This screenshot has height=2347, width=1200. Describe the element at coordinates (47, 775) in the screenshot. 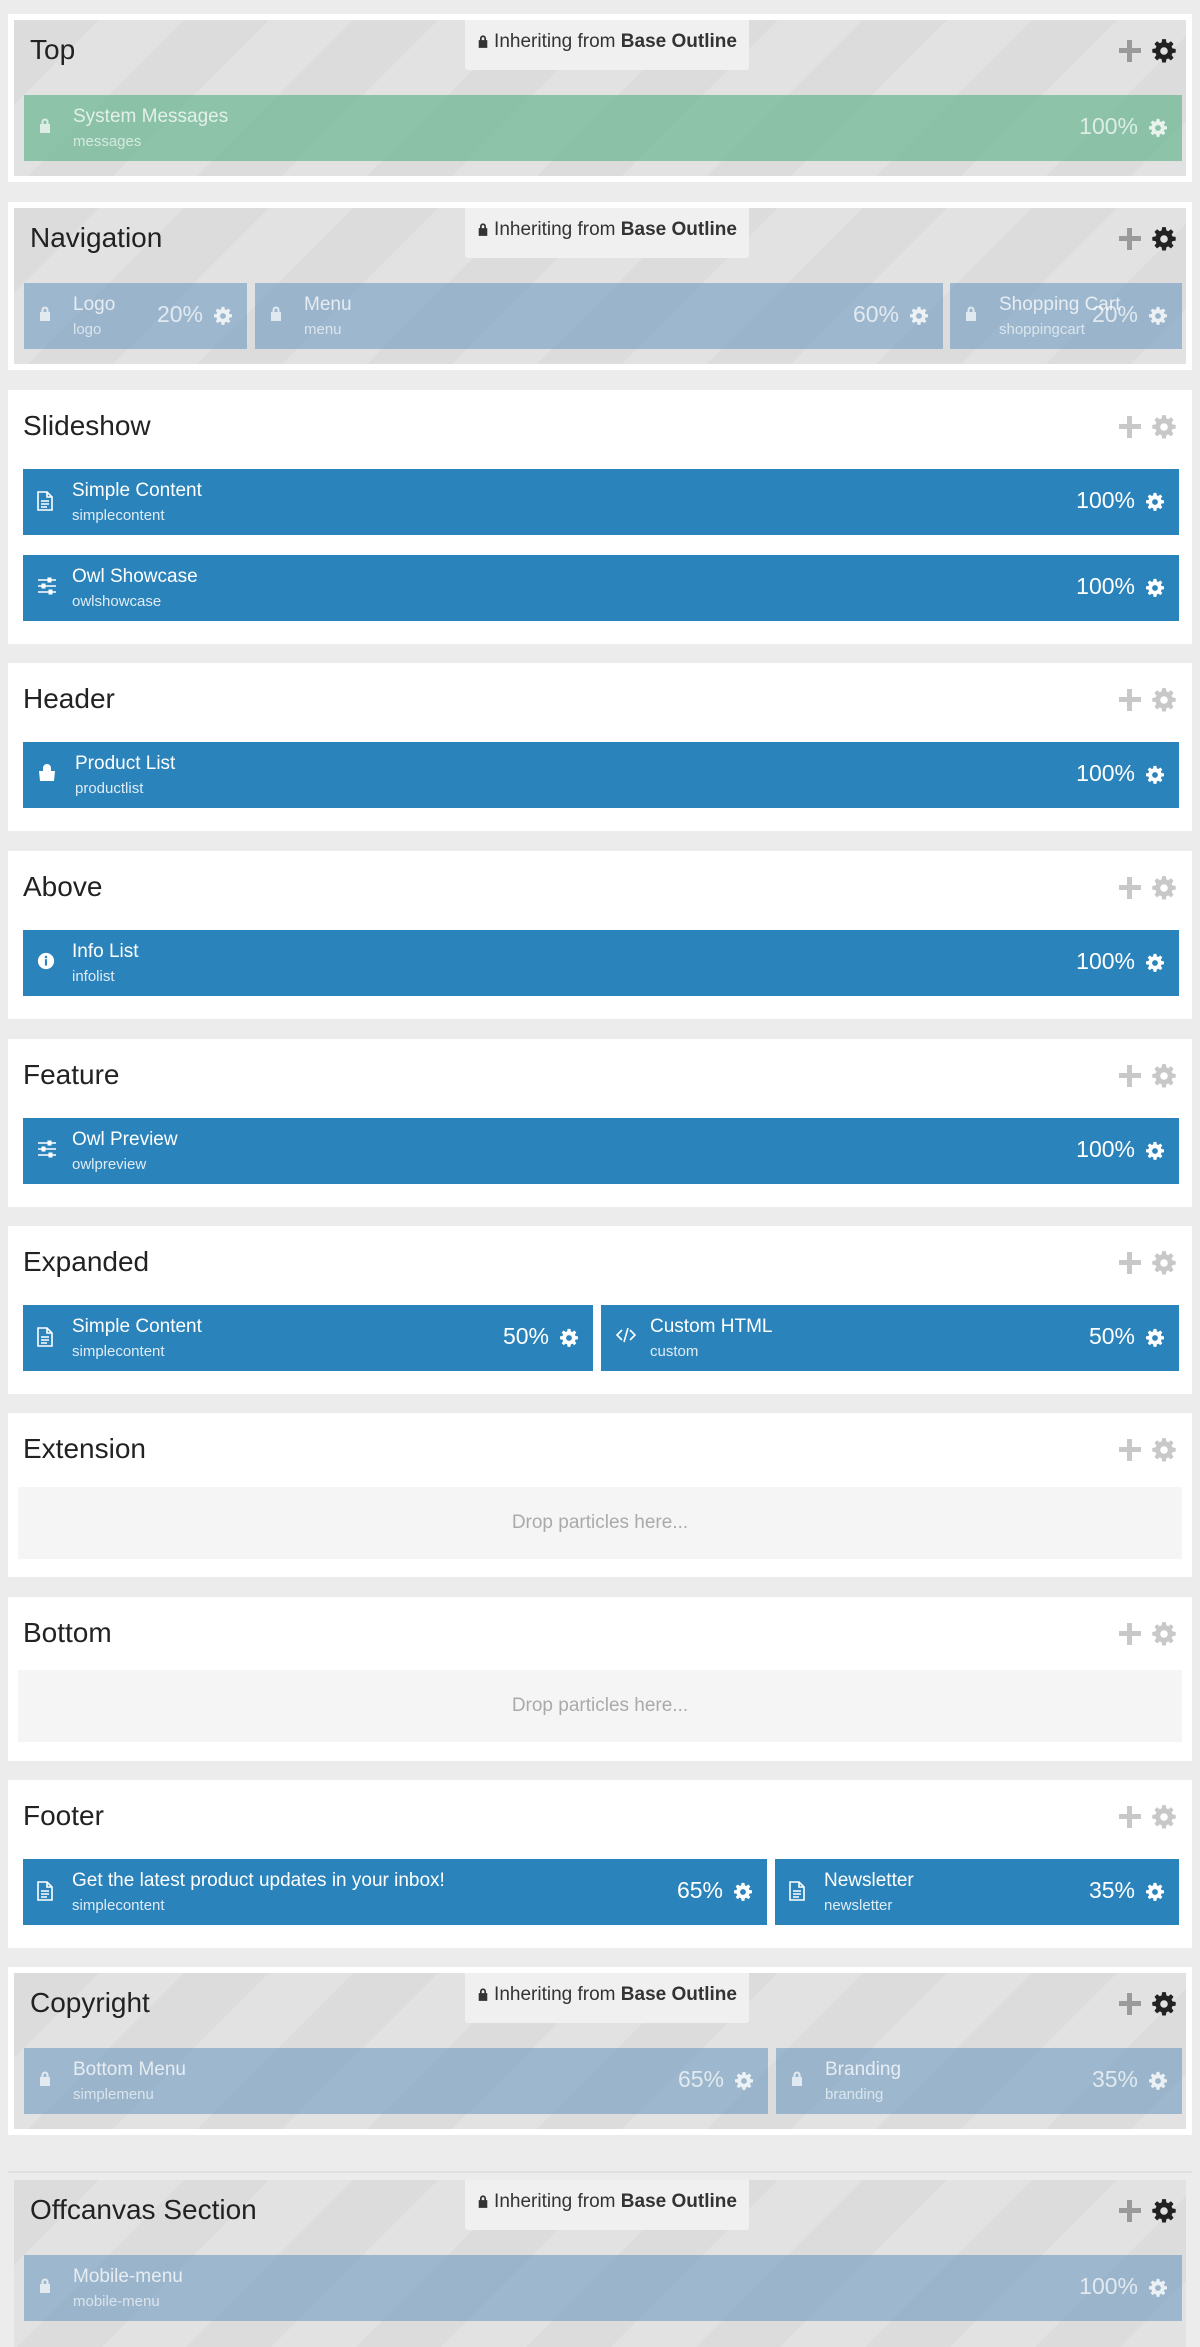

I see `shopping-bag-icon` at that location.